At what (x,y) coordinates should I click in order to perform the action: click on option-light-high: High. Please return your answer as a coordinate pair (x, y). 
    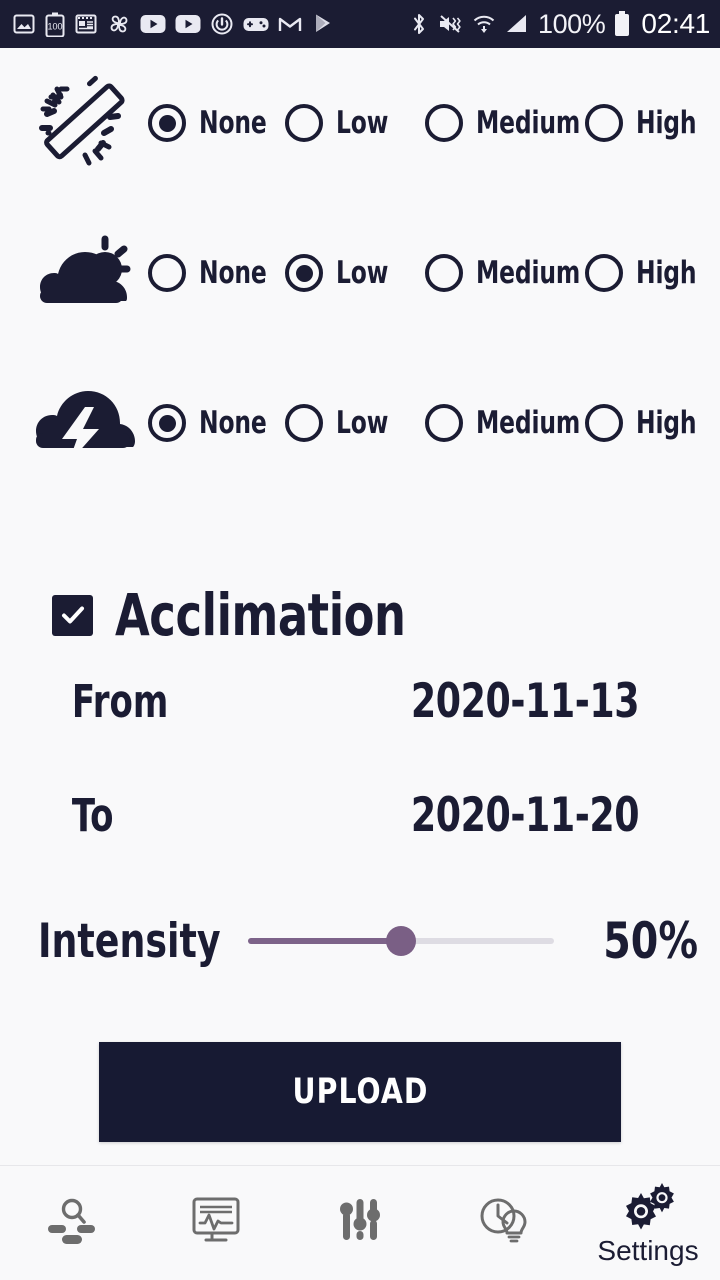
    Looking at the image, I should click on (645, 123).